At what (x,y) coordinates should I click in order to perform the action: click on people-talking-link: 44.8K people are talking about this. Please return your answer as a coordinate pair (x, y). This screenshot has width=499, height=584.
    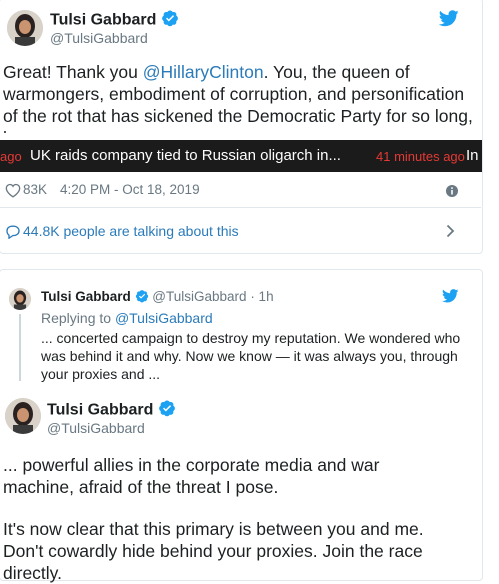
    Looking at the image, I should click on (131, 231).